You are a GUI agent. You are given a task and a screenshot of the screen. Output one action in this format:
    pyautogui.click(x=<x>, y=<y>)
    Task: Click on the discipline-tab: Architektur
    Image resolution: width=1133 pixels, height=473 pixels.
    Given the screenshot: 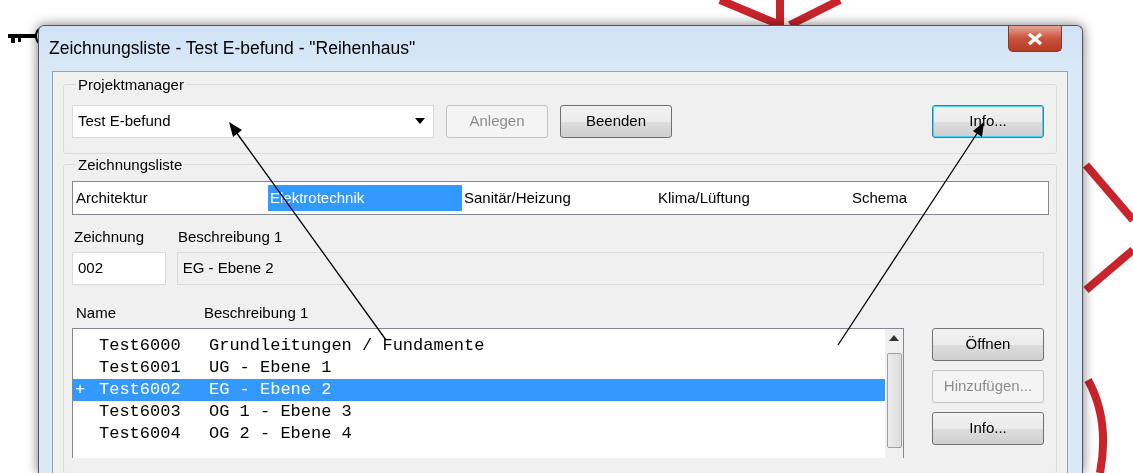 What is the action you would take?
    pyautogui.click(x=171, y=198)
    